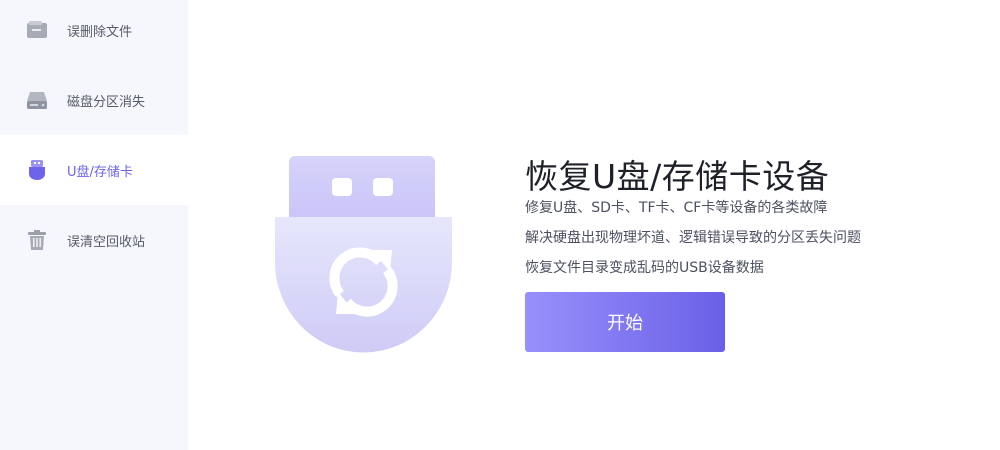  Describe the element at coordinates (37, 240) in the screenshot. I see `trash-icon` at that location.